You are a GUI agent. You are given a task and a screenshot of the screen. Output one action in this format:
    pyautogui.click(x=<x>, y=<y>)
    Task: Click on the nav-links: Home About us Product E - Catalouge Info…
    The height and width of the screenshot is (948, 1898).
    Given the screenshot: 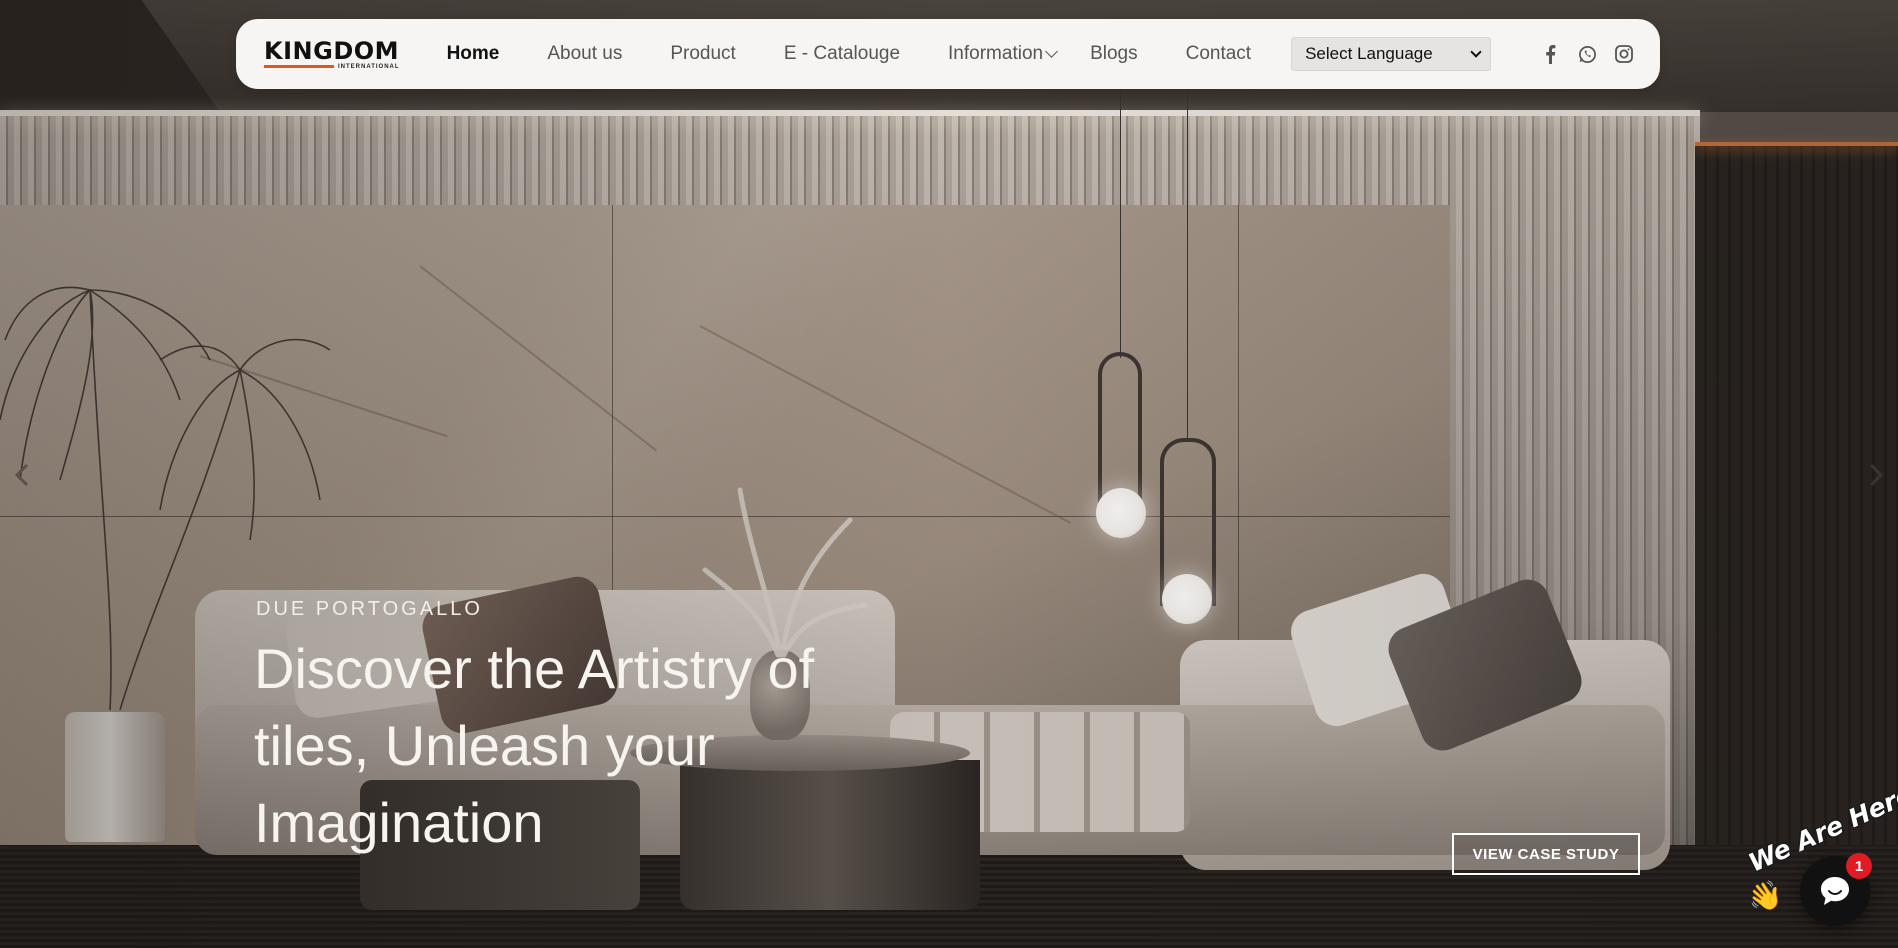 What is the action you would take?
    pyautogui.click(x=873, y=54)
    